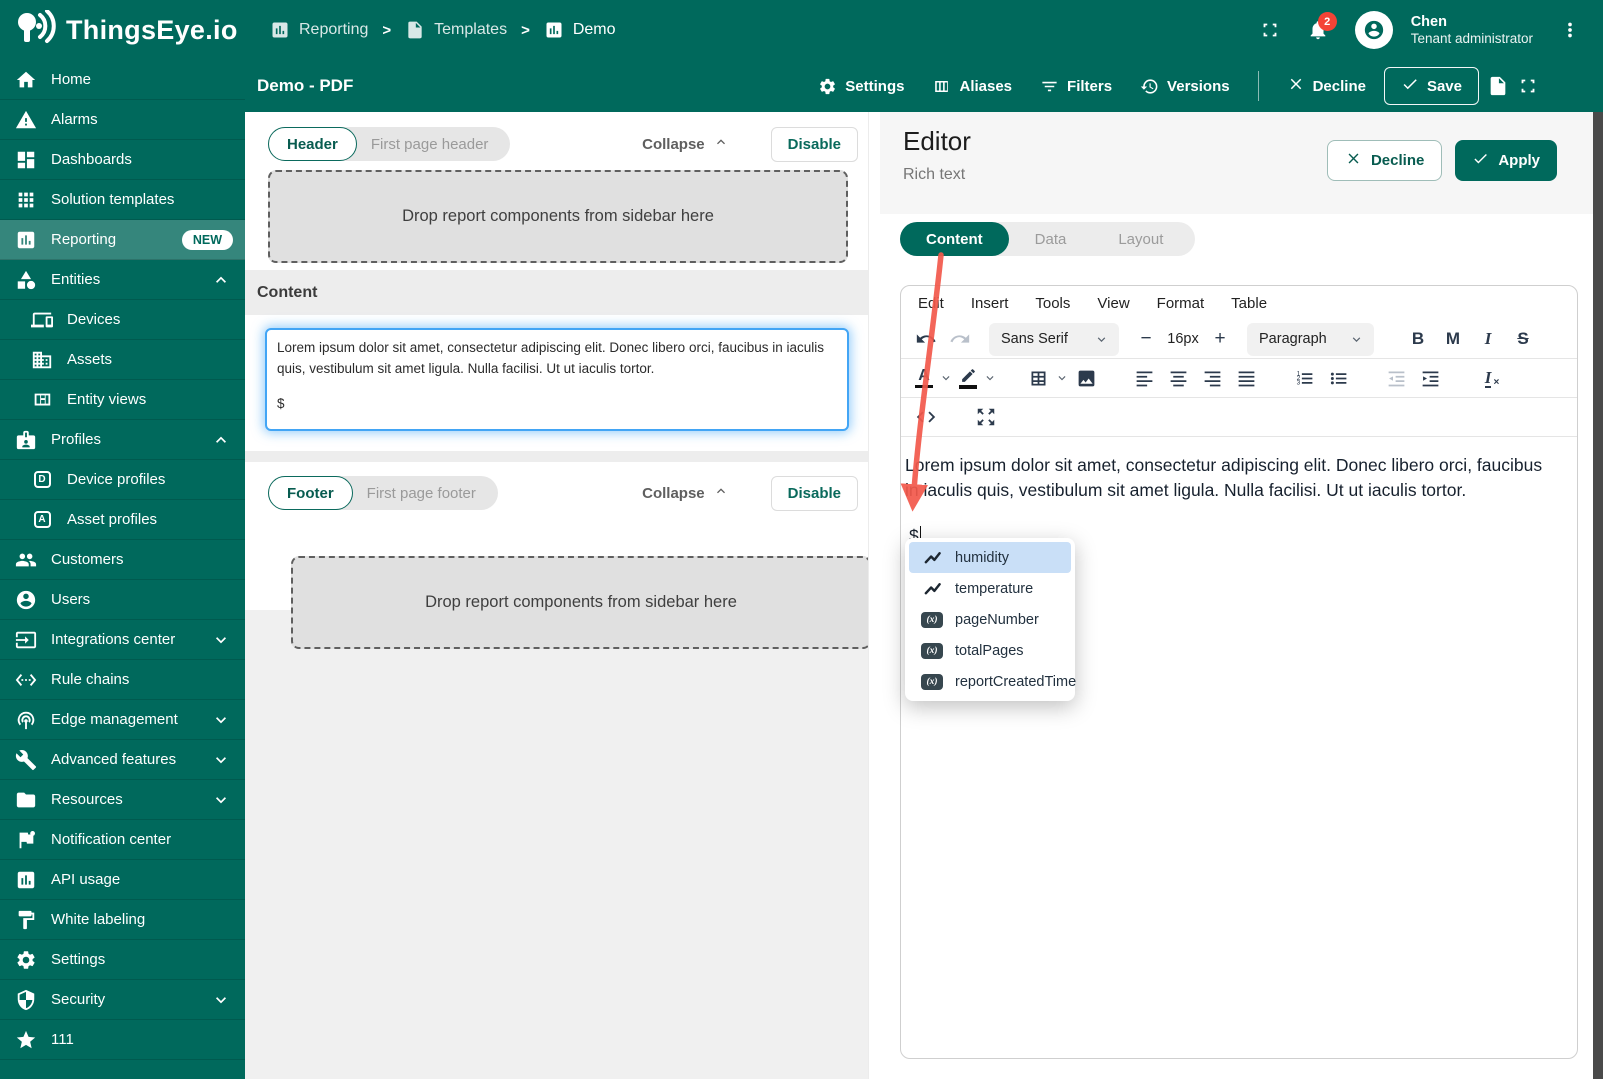 The image size is (1603, 1079). I want to click on breadcrumb-item-reporting: Reporting, so click(319, 30).